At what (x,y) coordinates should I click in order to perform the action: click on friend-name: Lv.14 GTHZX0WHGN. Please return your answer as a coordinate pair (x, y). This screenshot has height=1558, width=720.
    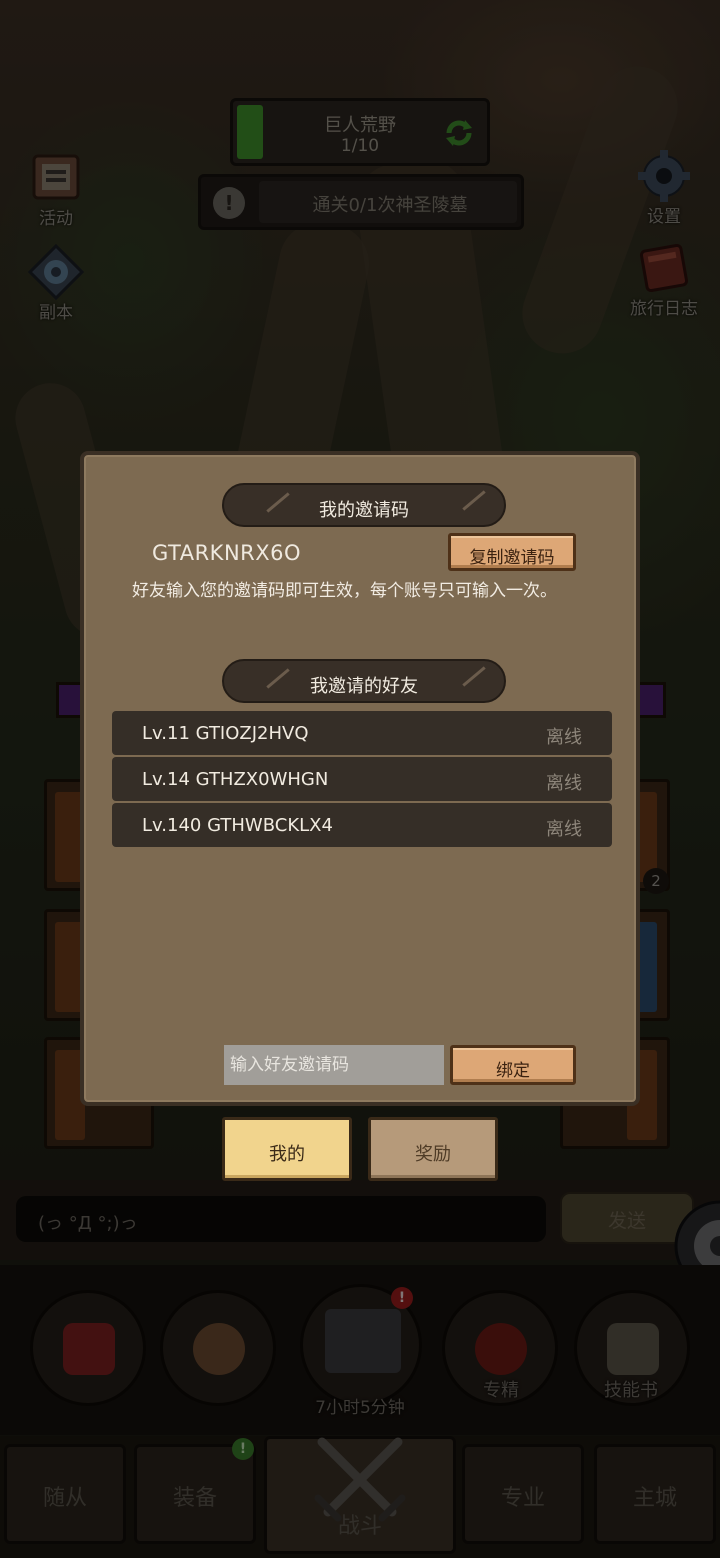
    Looking at the image, I should click on (235, 779).